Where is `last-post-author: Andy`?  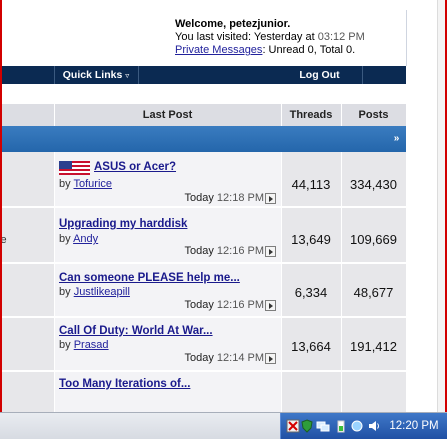 last-post-author: Andy is located at coordinates (85, 239).